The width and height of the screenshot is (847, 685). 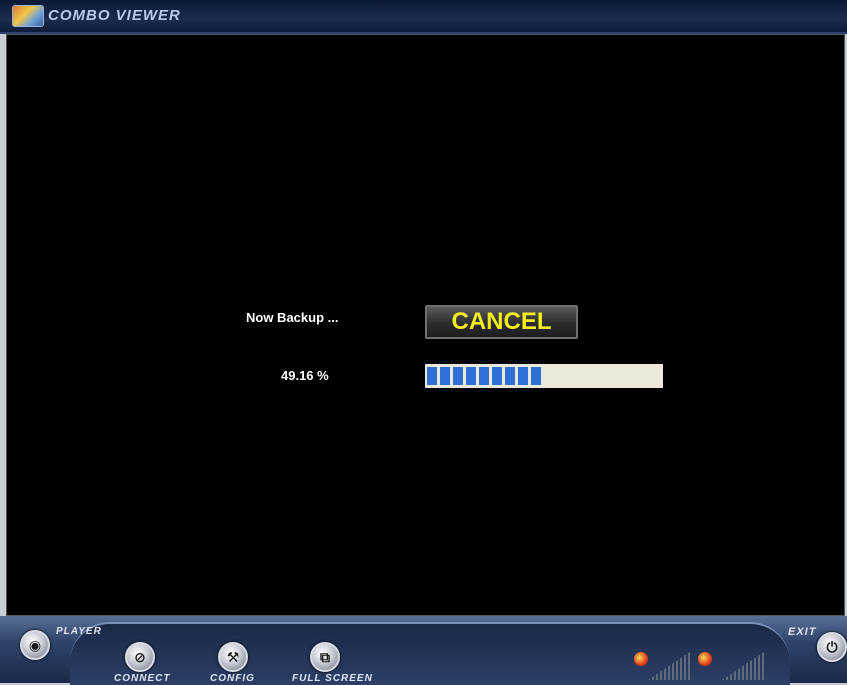 What do you see at coordinates (305, 375) in the screenshot?
I see `backup-percent-label: 49.16 %` at bounding box center [305, 375].